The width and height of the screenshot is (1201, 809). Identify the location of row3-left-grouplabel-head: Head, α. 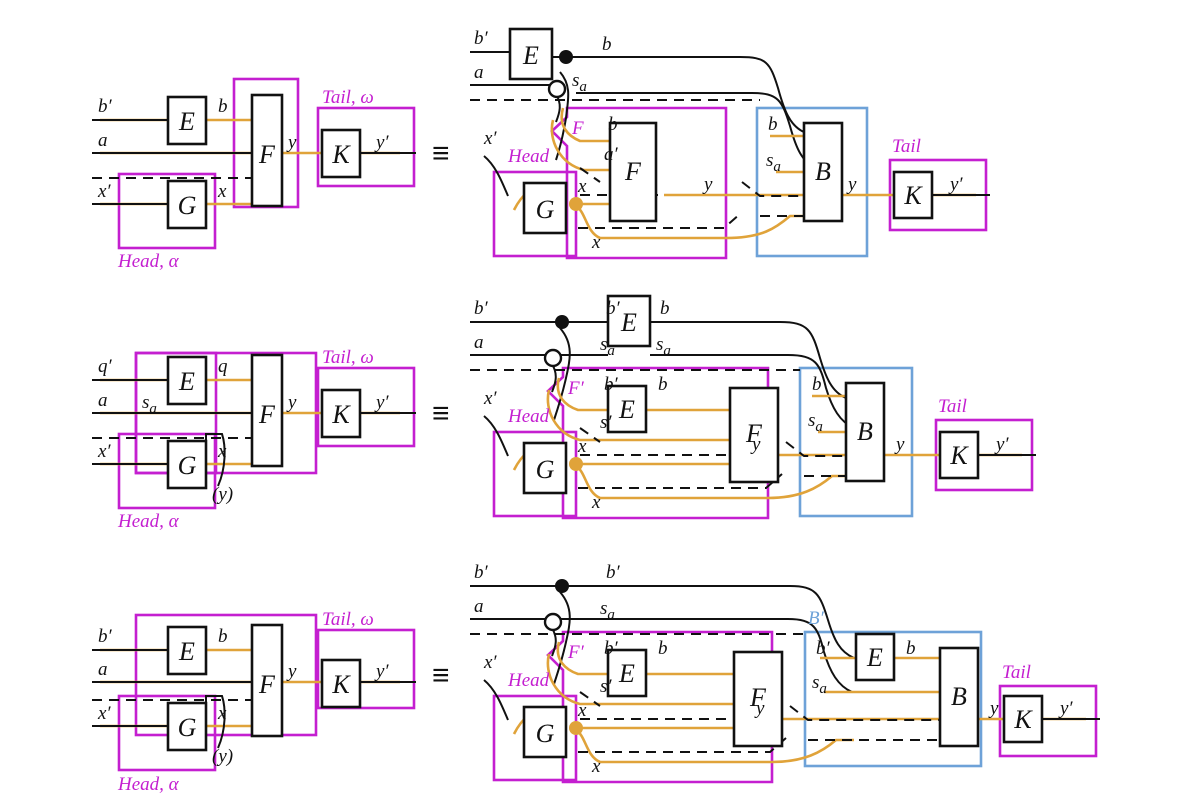
(148, 784).